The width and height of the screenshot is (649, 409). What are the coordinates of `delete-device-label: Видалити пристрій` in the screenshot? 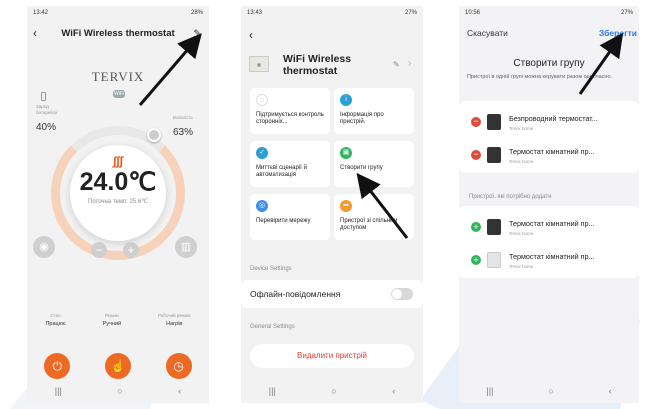 It's located at (332, 355).